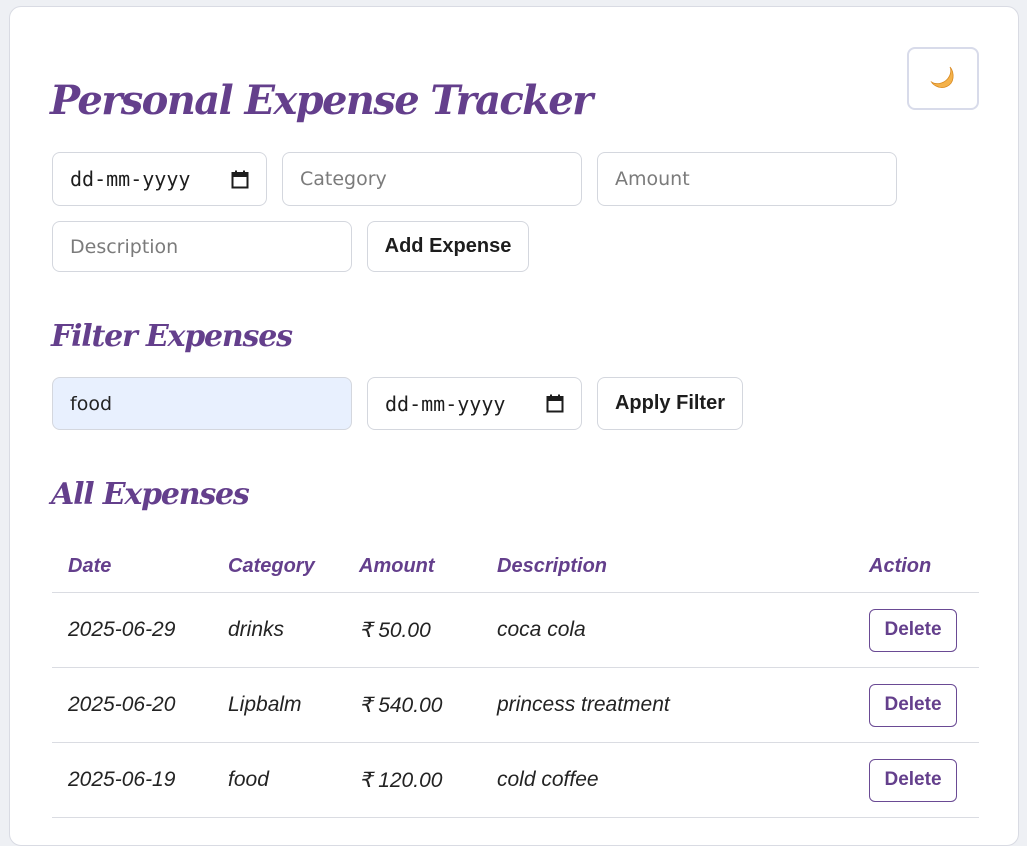 Image resolution: width=1027 pixels, height=846 pixels. Describe the element at coordinates (670, 403) in the screenshot. I see `apply-filter-button: Apply Filter` at that location.